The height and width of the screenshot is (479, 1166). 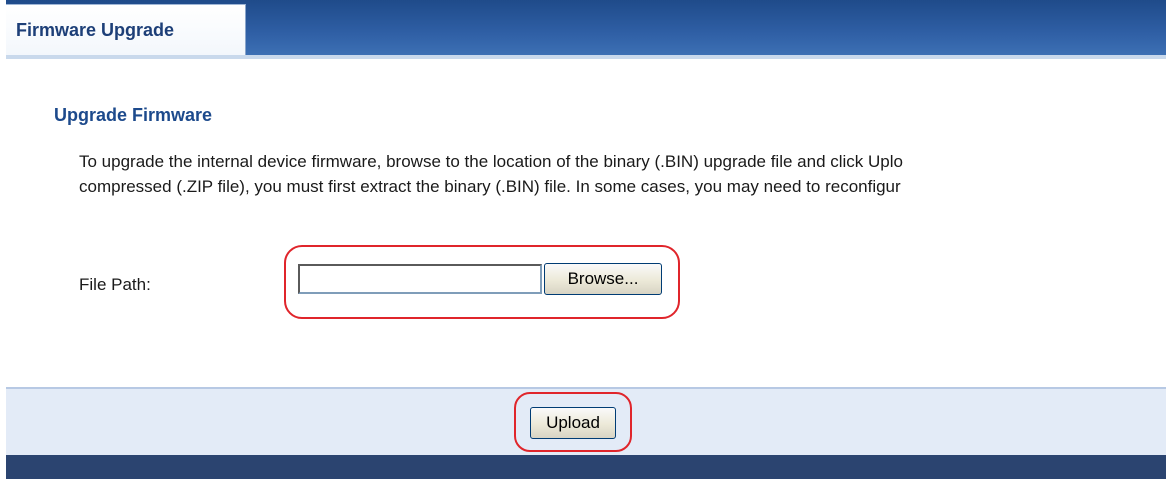 I want to click on footer-bar, so click(x=586, y=467).